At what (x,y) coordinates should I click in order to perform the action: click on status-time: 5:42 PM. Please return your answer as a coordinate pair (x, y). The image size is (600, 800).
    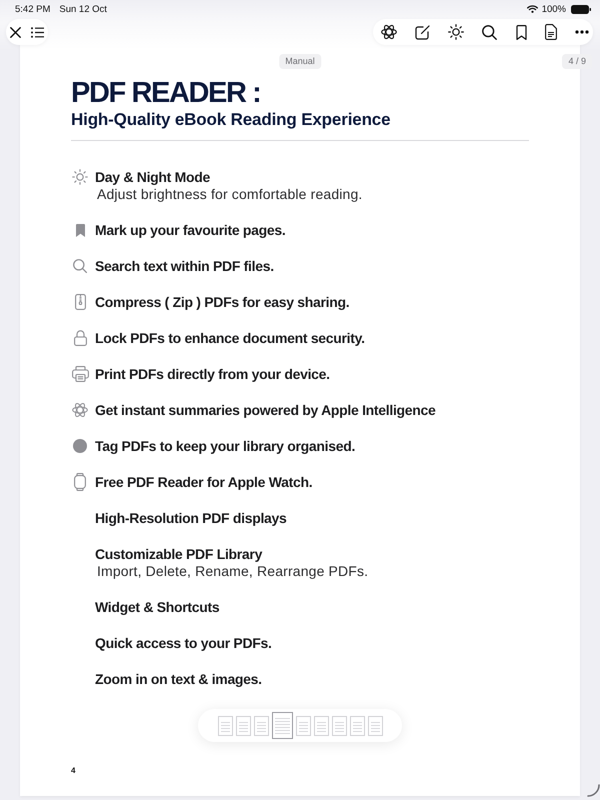
    Looking at the image, I should click on (32, 9).